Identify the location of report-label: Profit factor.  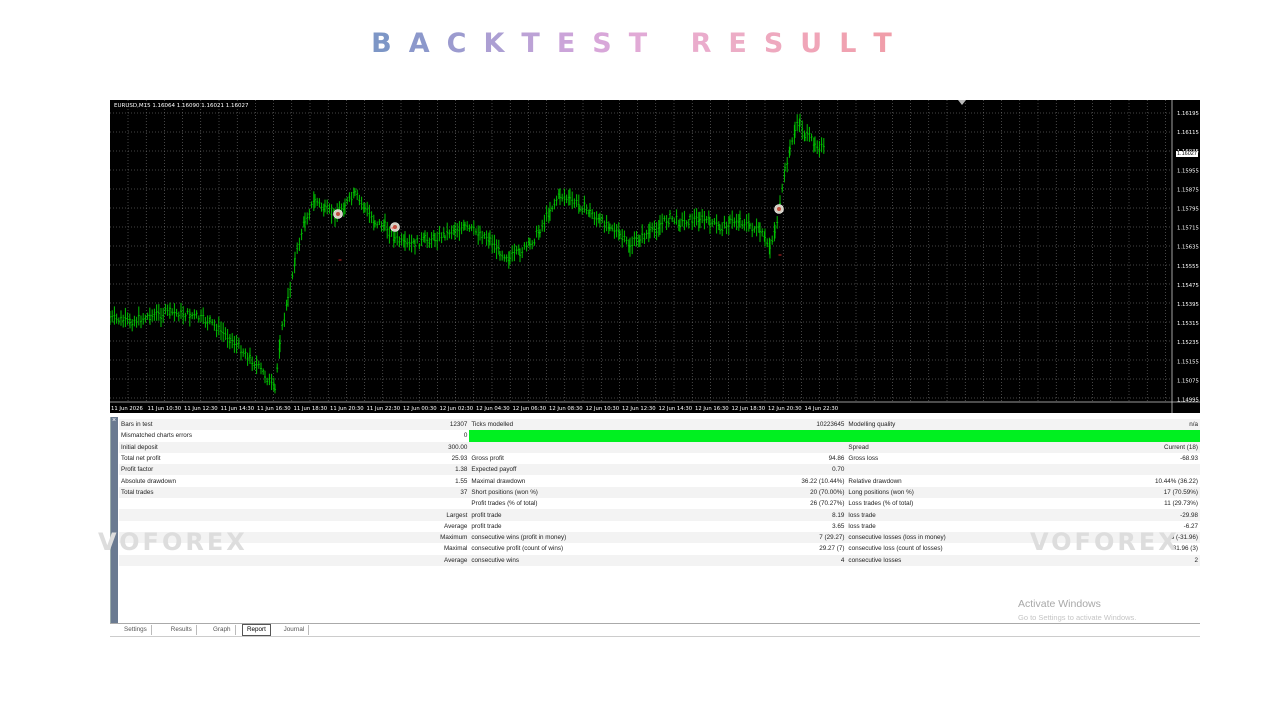
(276, 470).